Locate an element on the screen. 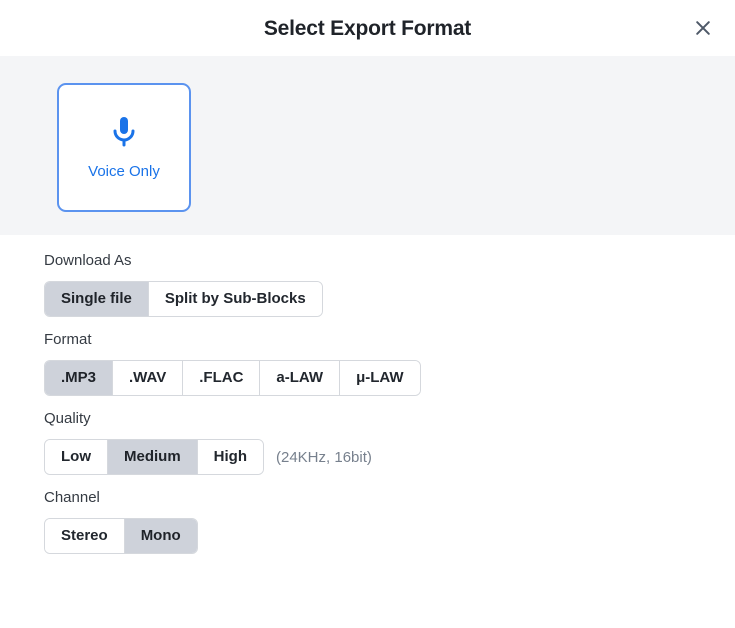  segmented-format: .MP3 .WAV .FLAC a-LAW μ-LAW is located at coordinates (232, 378).